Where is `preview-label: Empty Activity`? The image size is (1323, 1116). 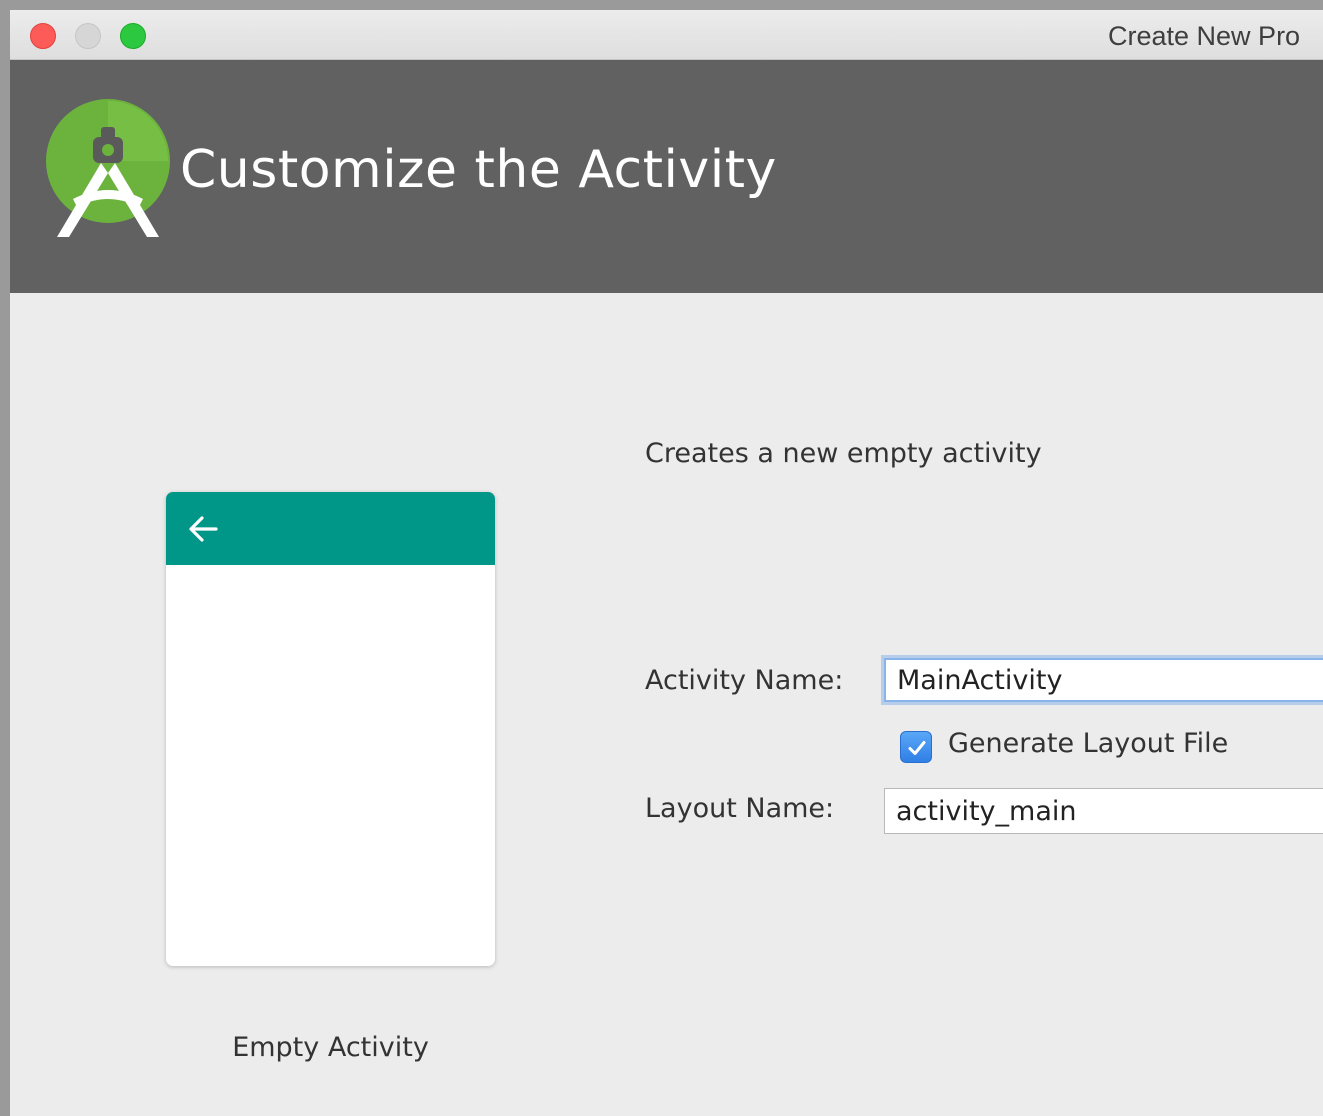 preview-label: Empty Activity is located at coordinates (330, 1047).